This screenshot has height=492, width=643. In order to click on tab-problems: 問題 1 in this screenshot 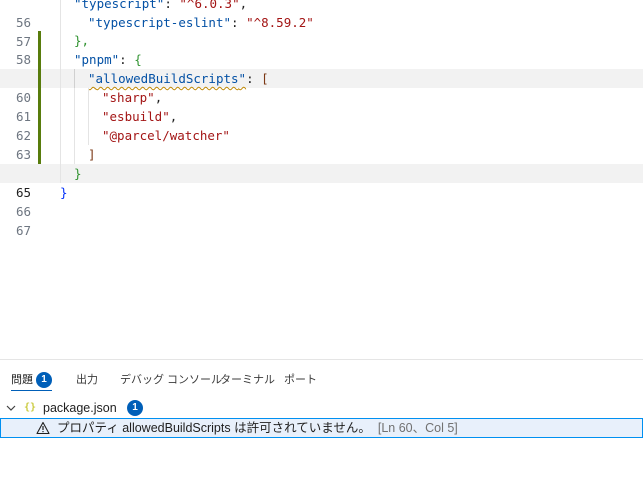, I will do `click(31, 381)`.